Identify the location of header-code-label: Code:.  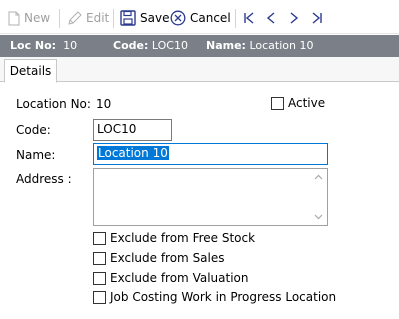
(131, 45).